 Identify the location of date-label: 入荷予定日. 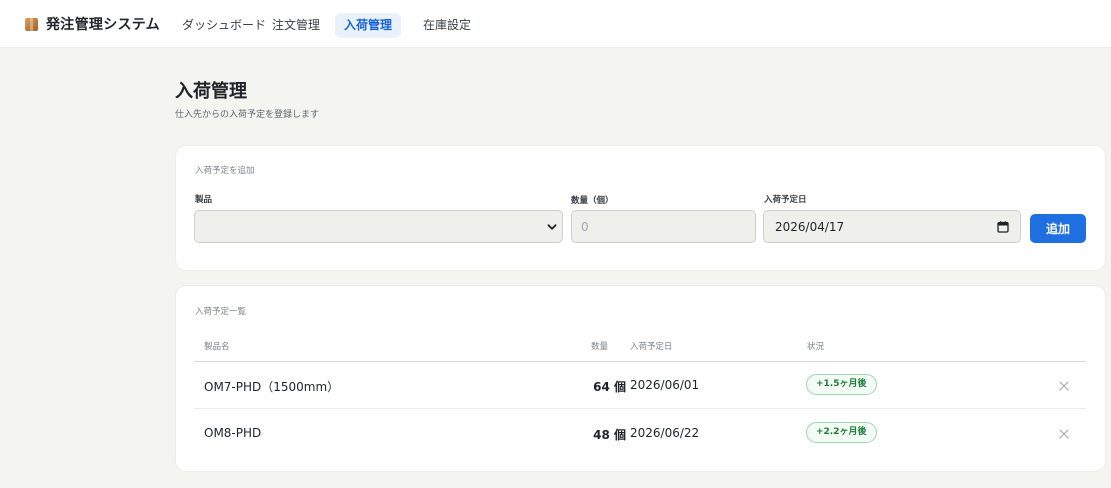
(785, 200).